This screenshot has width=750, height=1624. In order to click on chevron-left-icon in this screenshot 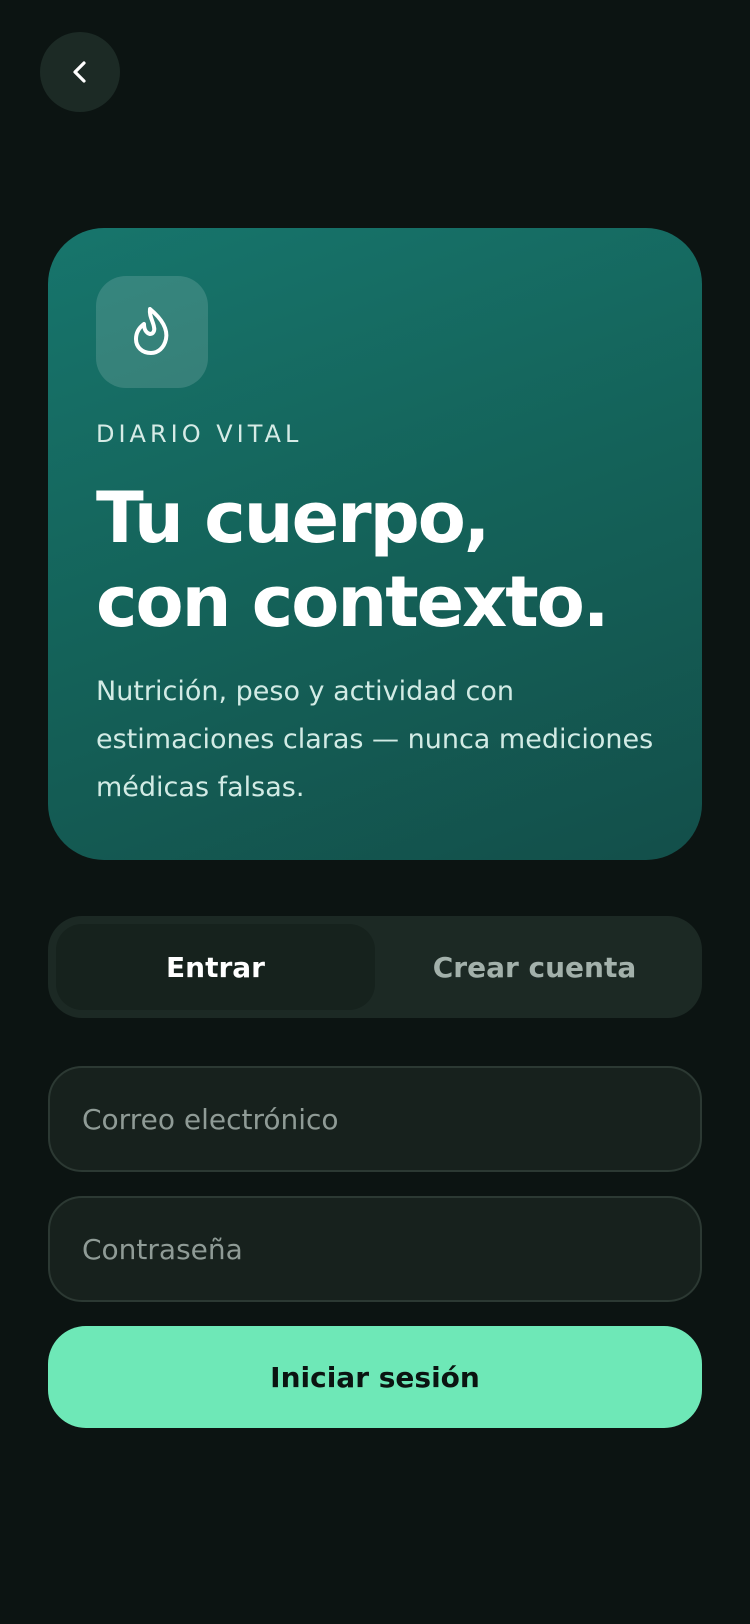, I will do `click(80, 72)`.